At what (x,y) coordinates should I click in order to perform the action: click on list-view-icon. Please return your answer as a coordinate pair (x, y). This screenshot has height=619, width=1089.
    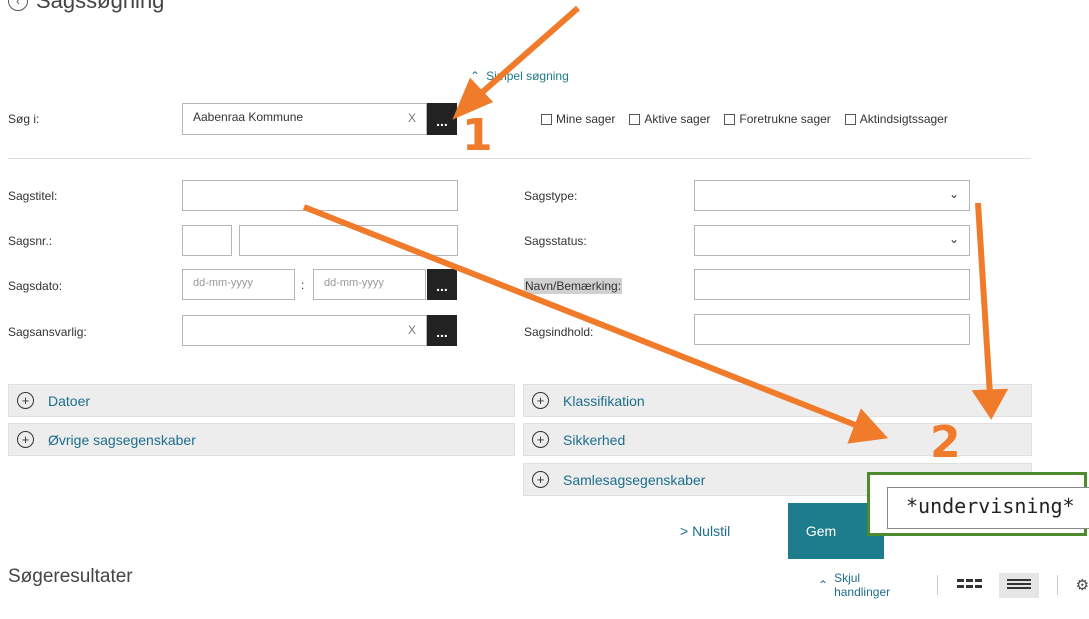
    Looking at the image, I should click on (1018, 583).